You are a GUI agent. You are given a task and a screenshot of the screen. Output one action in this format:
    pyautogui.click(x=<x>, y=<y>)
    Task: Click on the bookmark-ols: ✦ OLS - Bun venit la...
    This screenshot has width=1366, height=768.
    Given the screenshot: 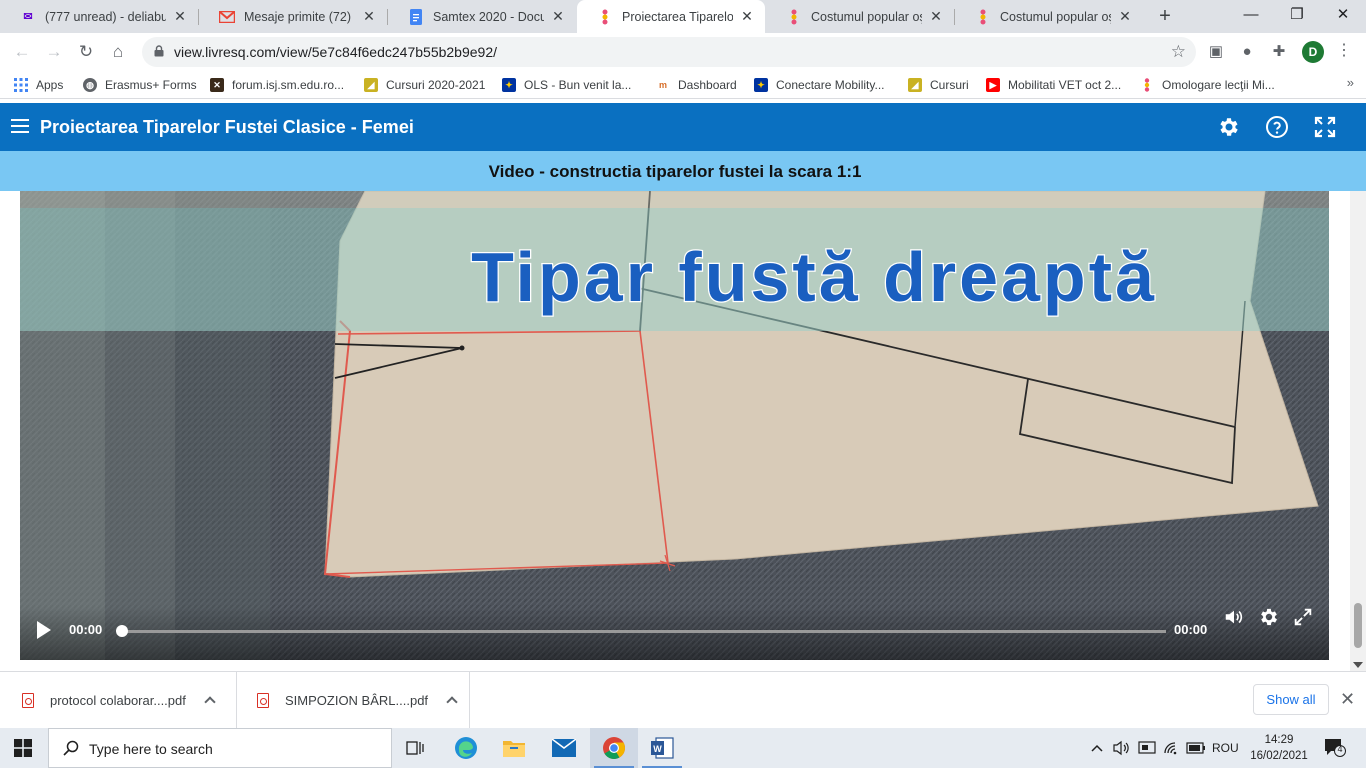 What is the action you would take?
    pyautogui.click(x=566, y=85)
    